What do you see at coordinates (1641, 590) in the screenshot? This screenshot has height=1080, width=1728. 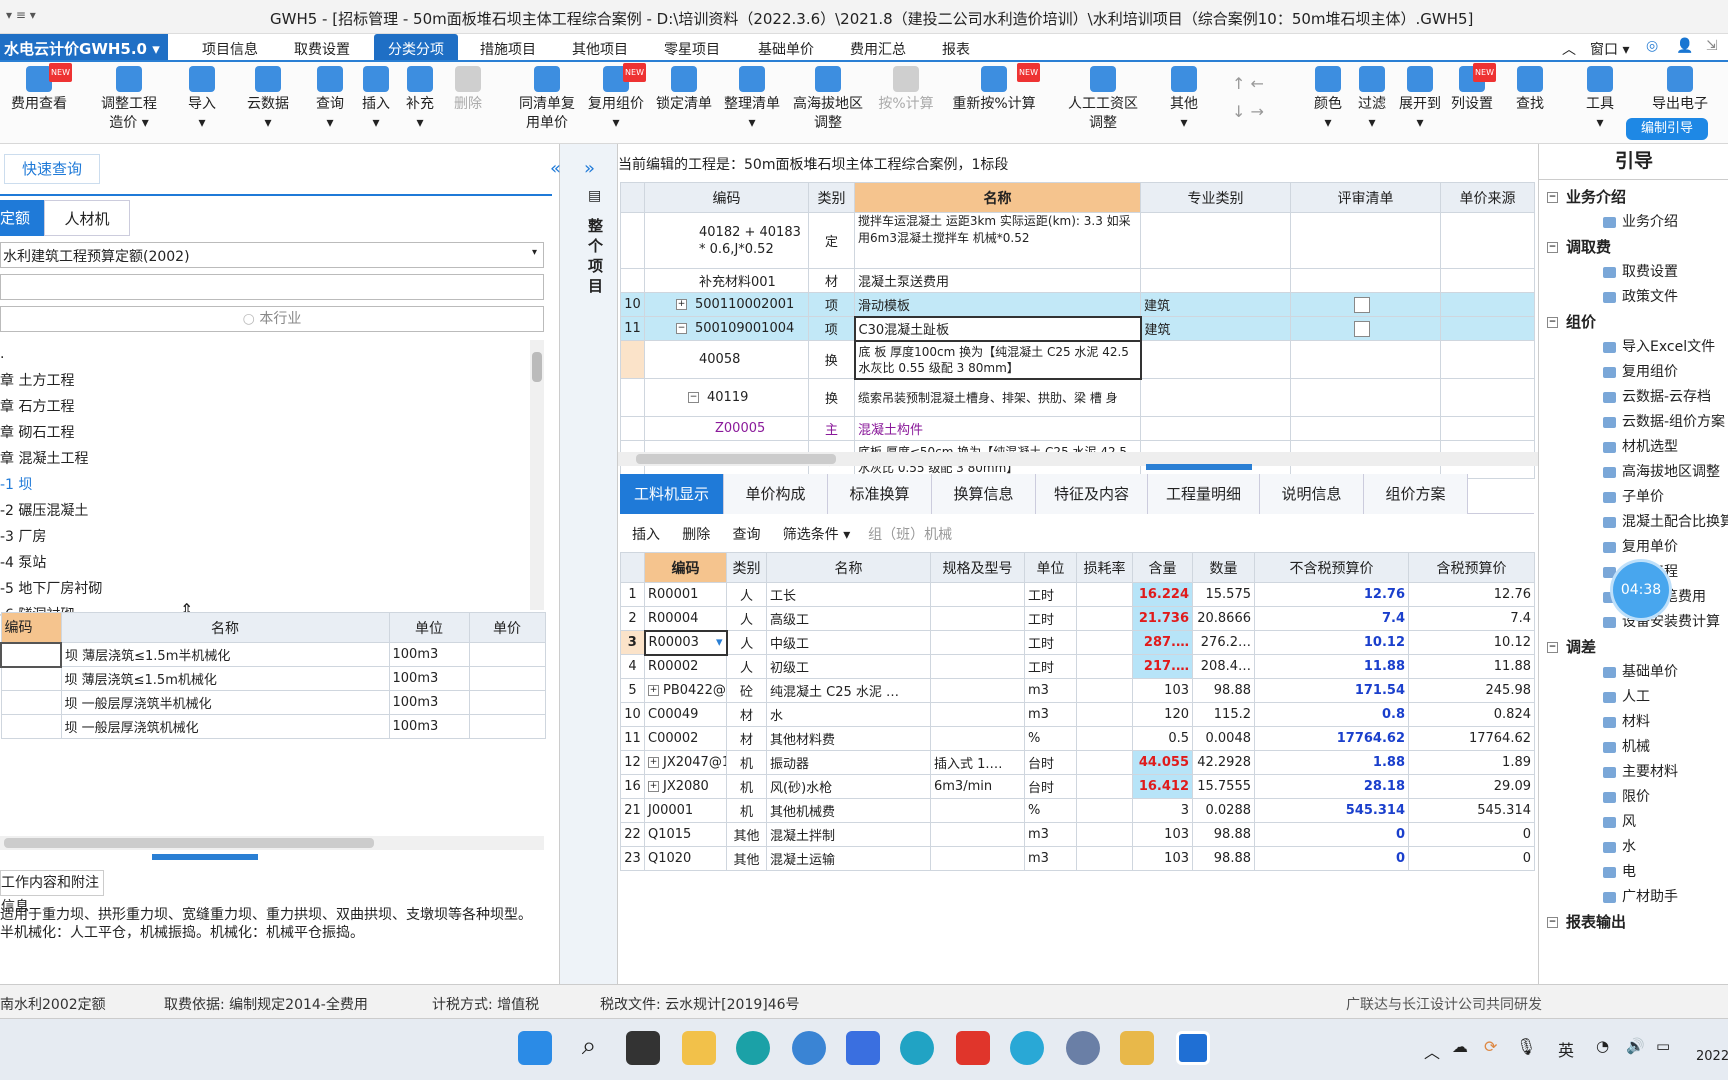 I see `timer-badge: 04:38` at bounding box center [1641, 590].